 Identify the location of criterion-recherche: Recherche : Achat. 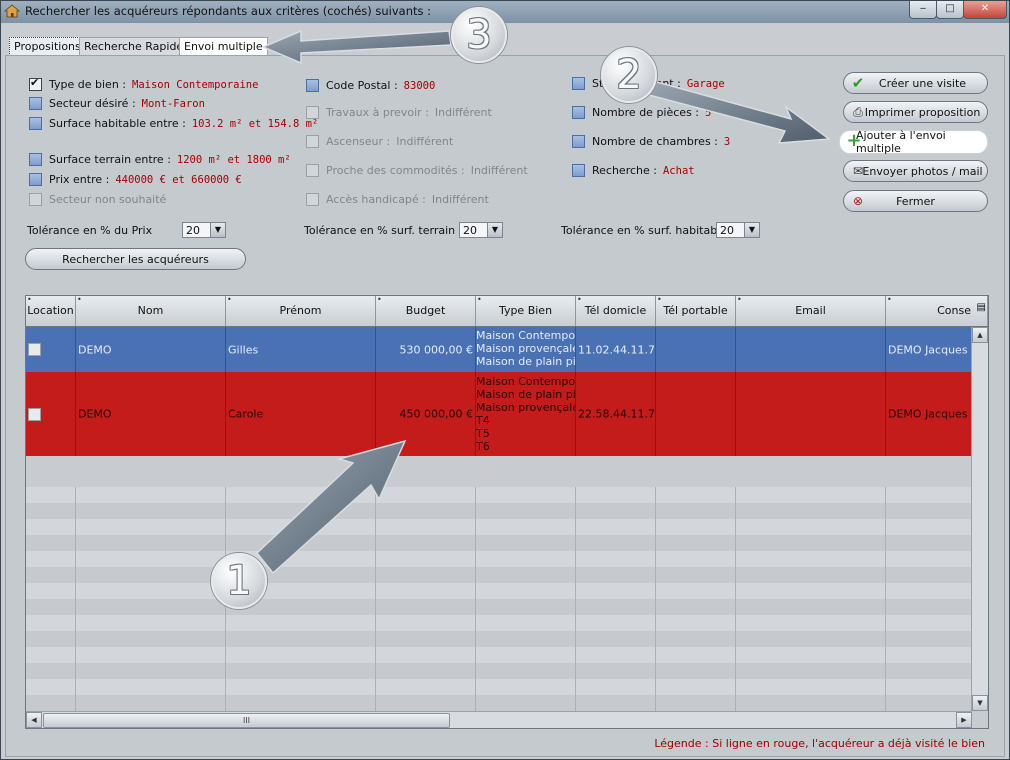
(633, 170).